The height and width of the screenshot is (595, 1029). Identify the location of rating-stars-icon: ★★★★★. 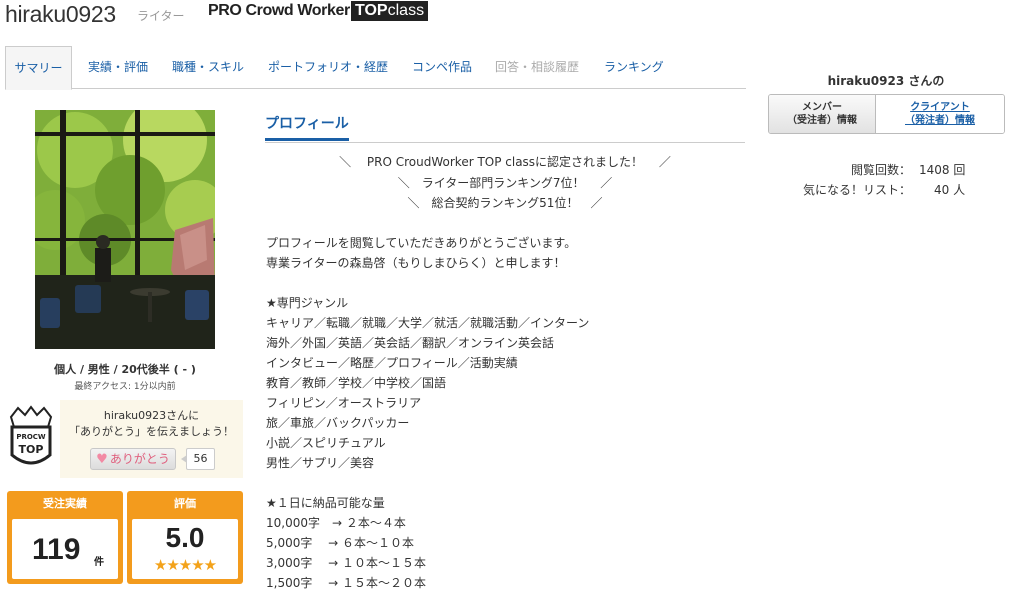
(185, 565).